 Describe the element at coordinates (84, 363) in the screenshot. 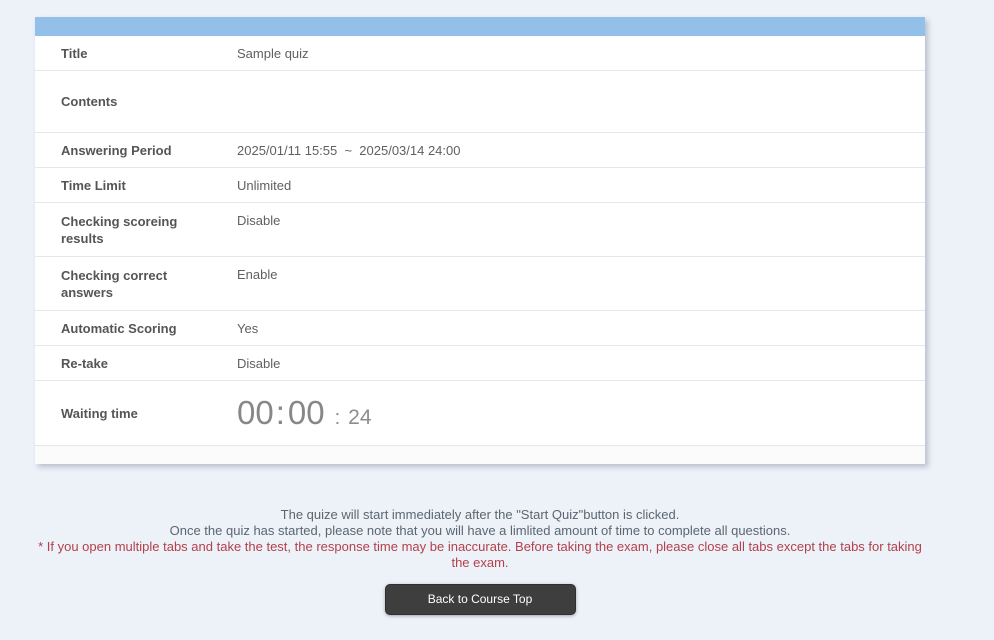

I see `row-label: Re-take` at that location.